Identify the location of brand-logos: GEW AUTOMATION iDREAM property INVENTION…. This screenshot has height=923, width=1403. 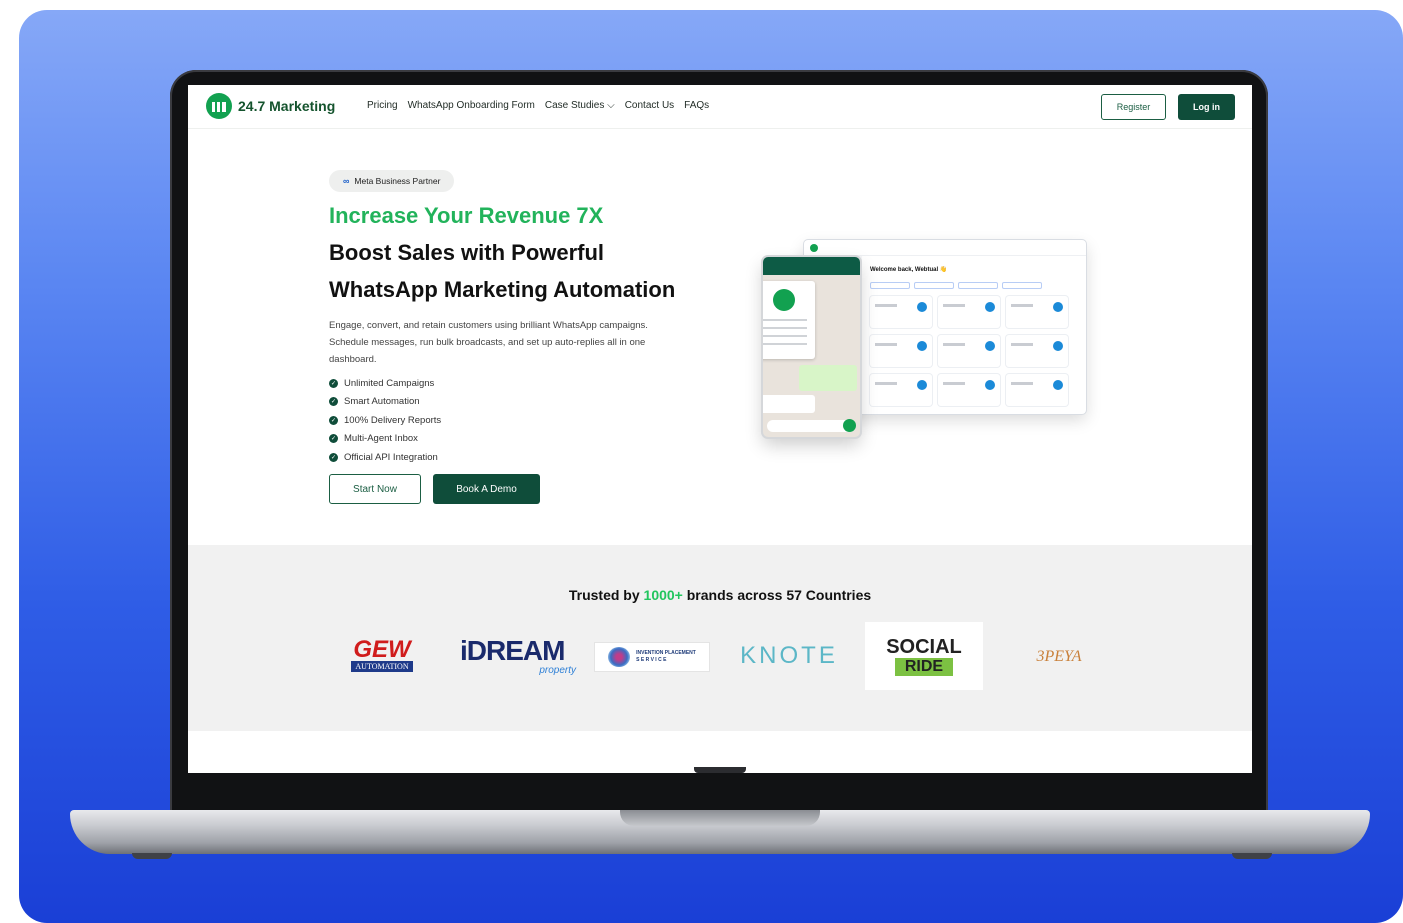
(723, 656).